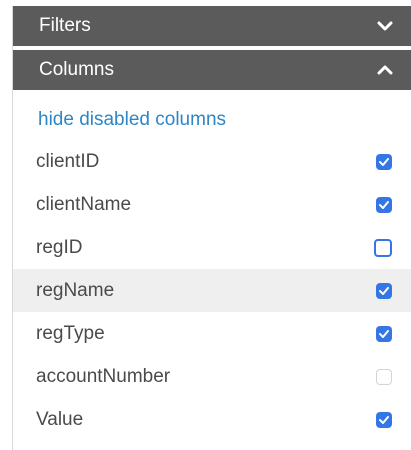  I want to click on column-row-clientID: clientID, so click(212, 161).